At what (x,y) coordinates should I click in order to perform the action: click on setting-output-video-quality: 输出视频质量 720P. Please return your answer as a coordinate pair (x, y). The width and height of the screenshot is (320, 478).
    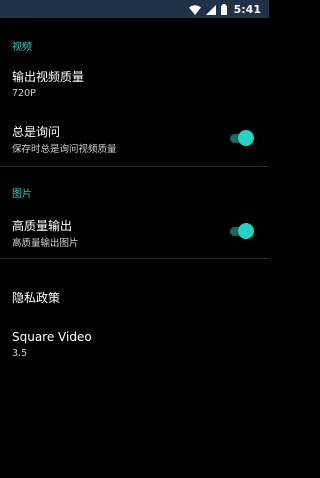
    Looking at the image, I should click on (134, 86).